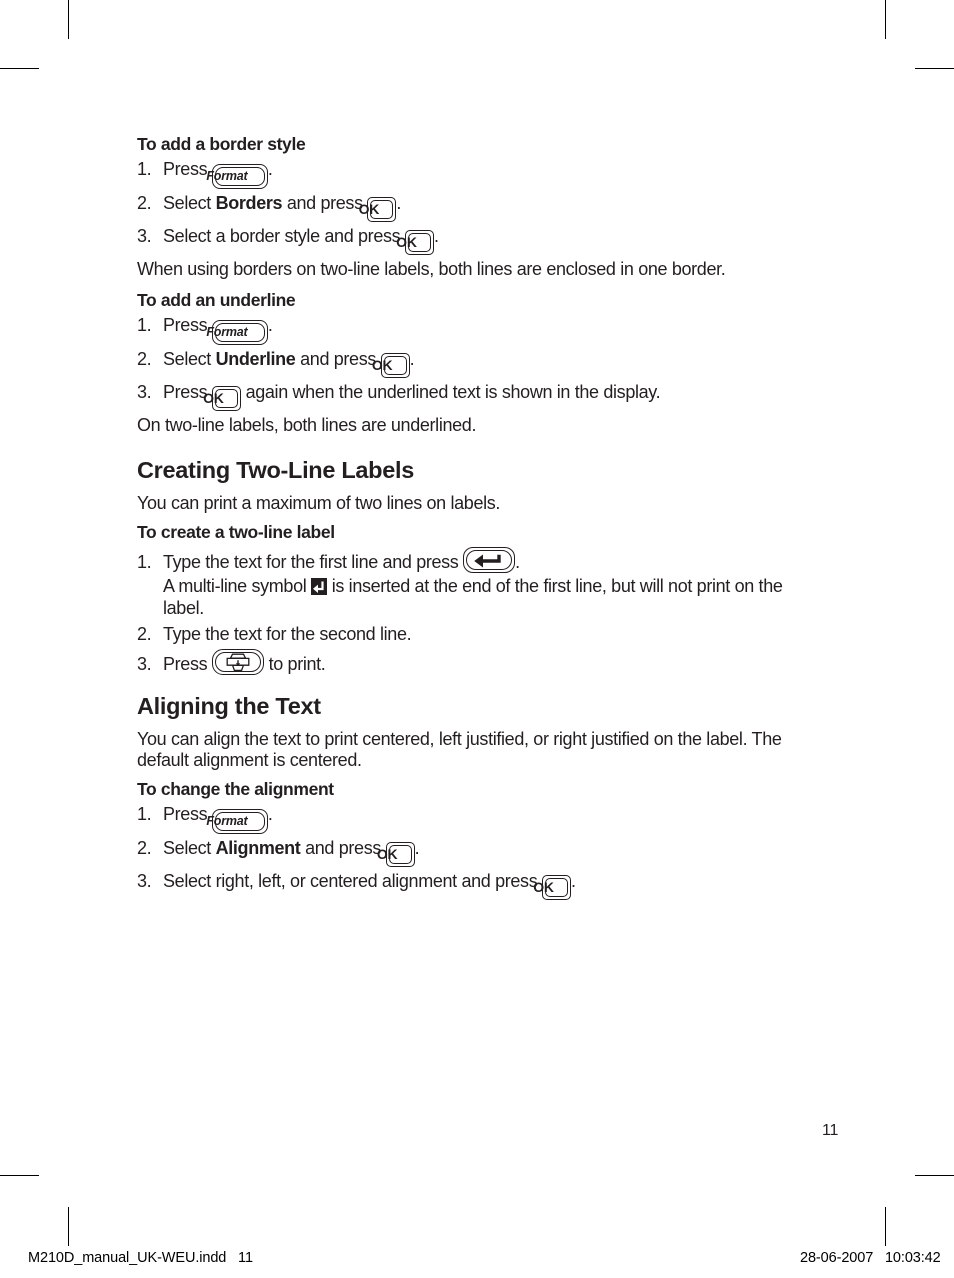 The width and height of the screenshot is (954, 1278). I want to click on slug-date-time: 28-06-2007 10:03:42, so click(870, 1258).